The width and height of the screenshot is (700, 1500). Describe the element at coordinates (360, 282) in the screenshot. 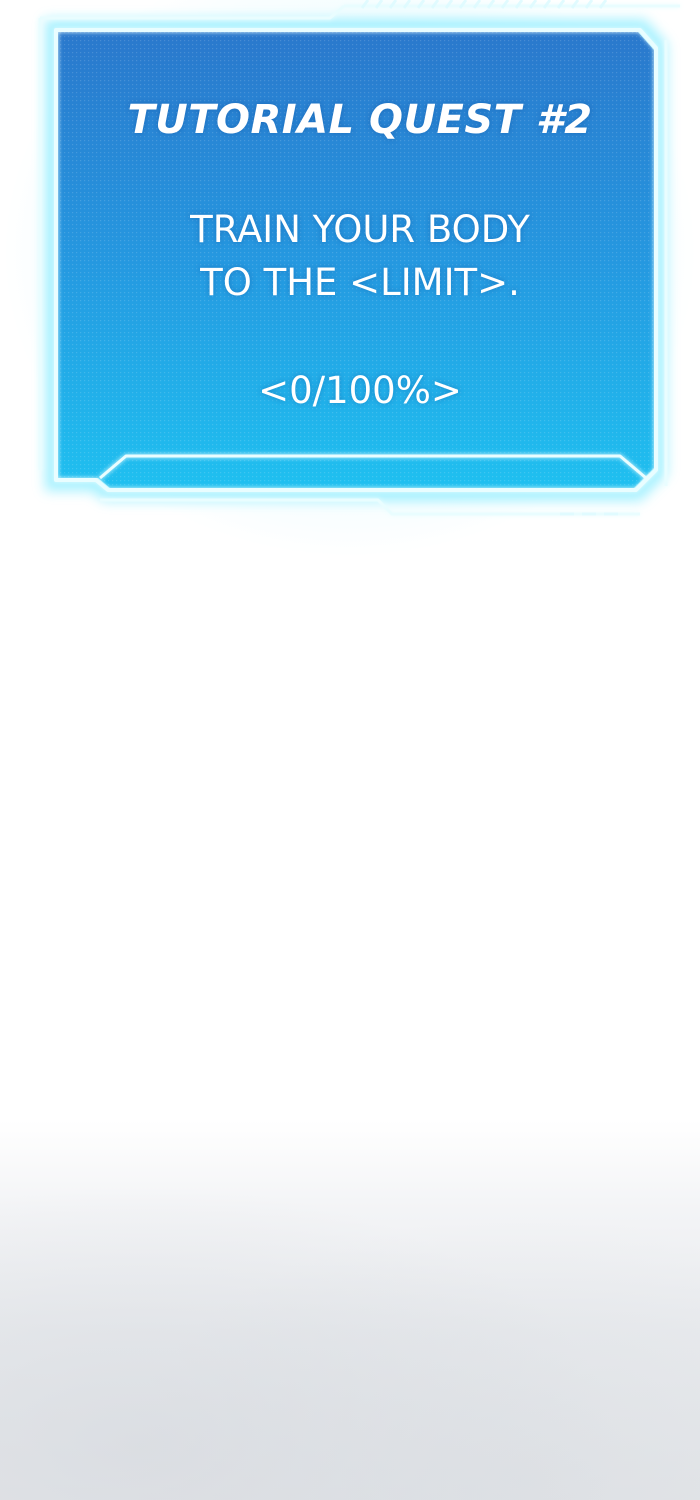

I see `quest-description-line-2: TO THE <LIMIT>.` at that location.